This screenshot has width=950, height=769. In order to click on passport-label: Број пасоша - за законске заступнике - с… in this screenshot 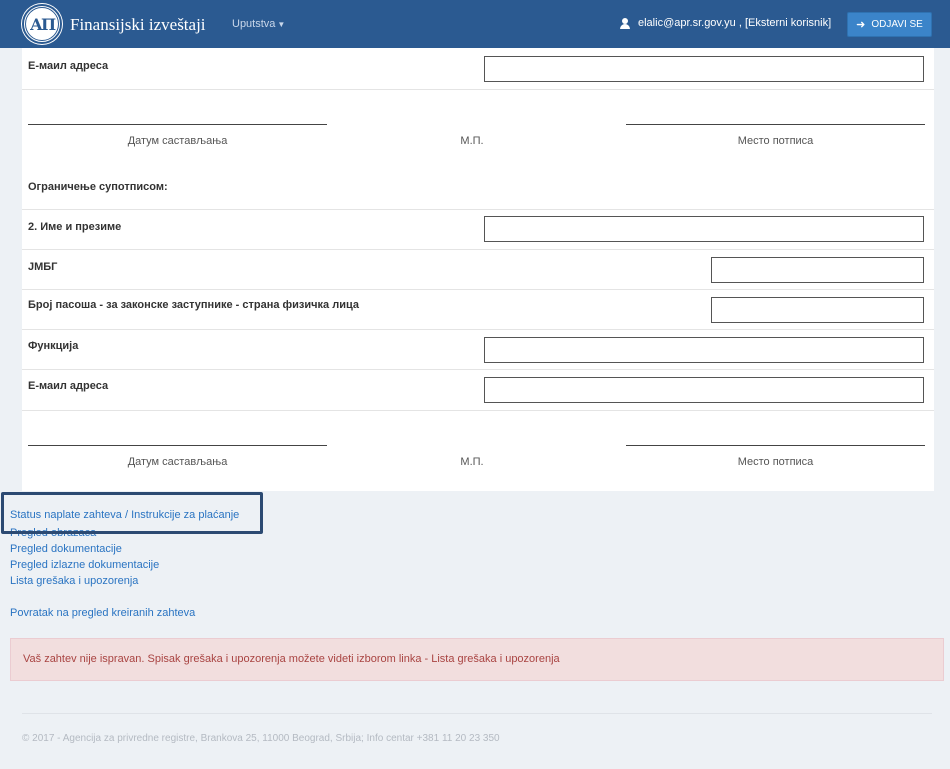, I will do `click(193, 305)`.